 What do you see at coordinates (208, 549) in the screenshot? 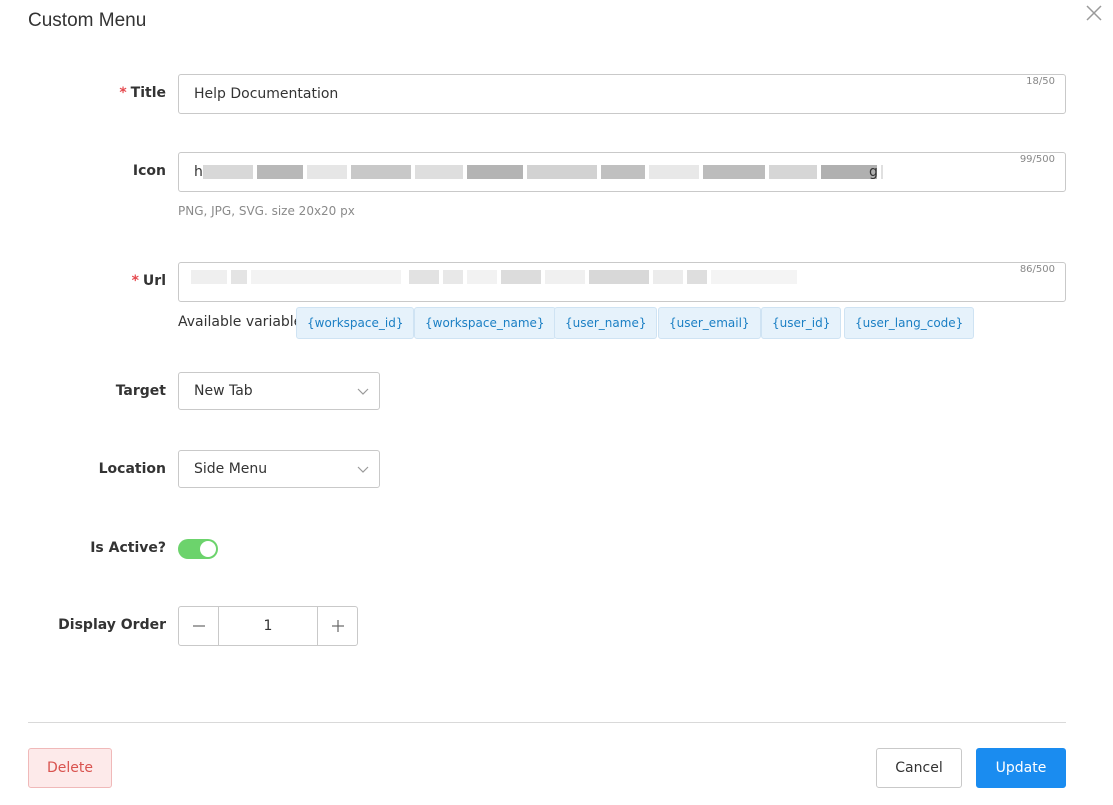
I see `toggle-knob` at bounding box center [208, 549].